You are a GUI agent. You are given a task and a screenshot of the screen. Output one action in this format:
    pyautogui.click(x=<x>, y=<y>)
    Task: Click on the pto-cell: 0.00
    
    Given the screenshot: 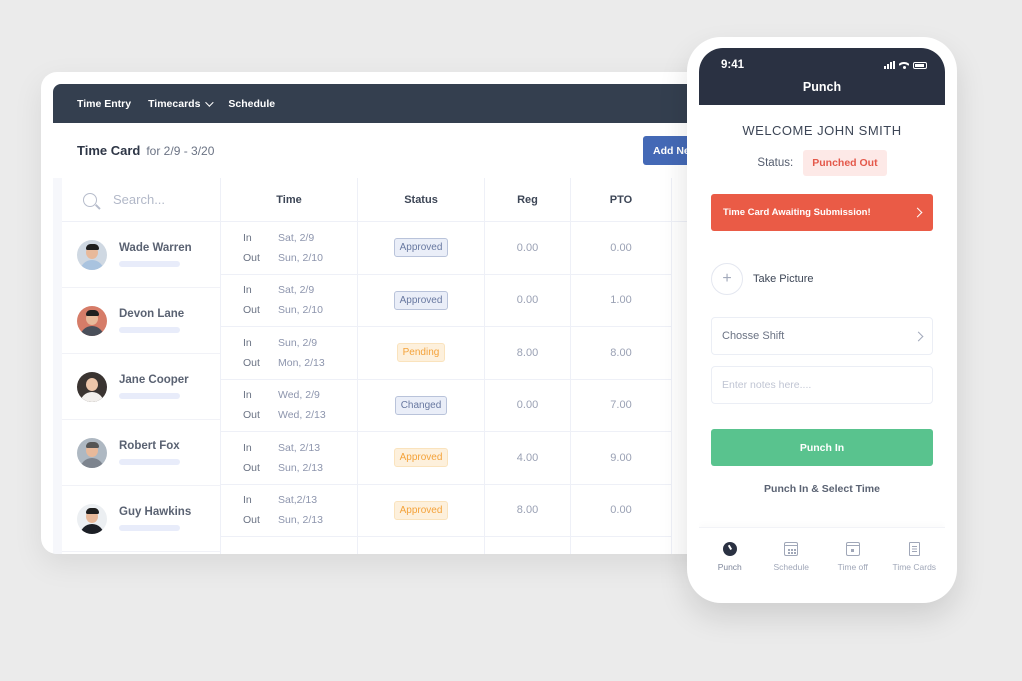 What is the action you would take?
    pyautogui.click(x=621, y=511)
    